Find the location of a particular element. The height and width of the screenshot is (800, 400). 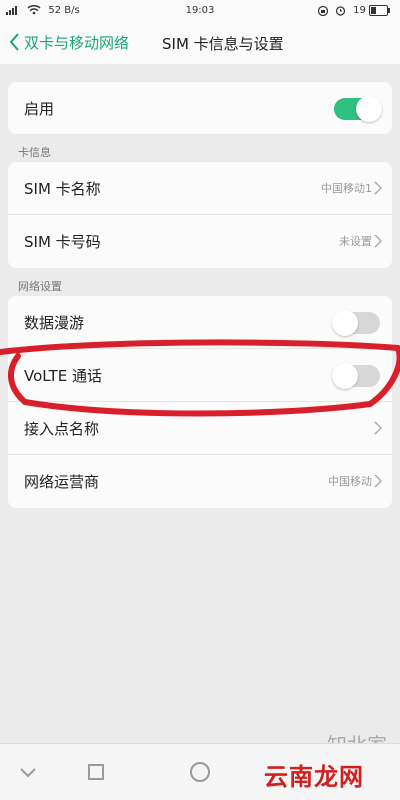

data-roaming-toggle is located at coordinates (356, 323).